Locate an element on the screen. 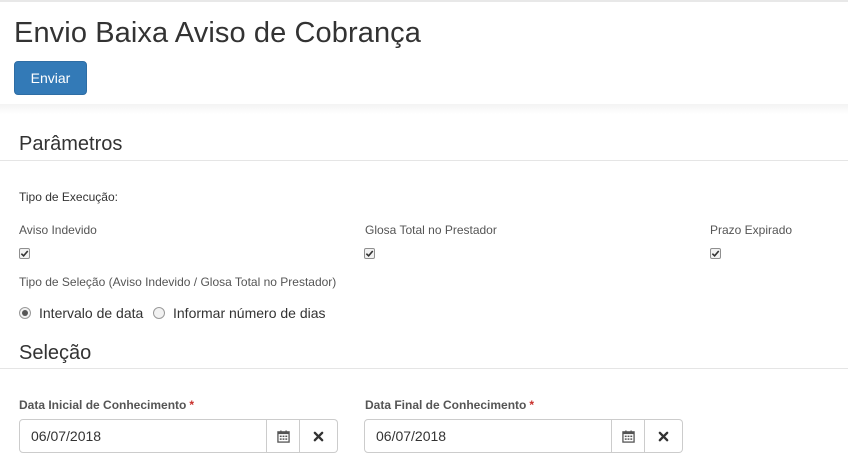 This screenshot has width=848, height=467. data-inicial-label: Data Inicial de Conhecimento * is located at coordinates (106, 405).